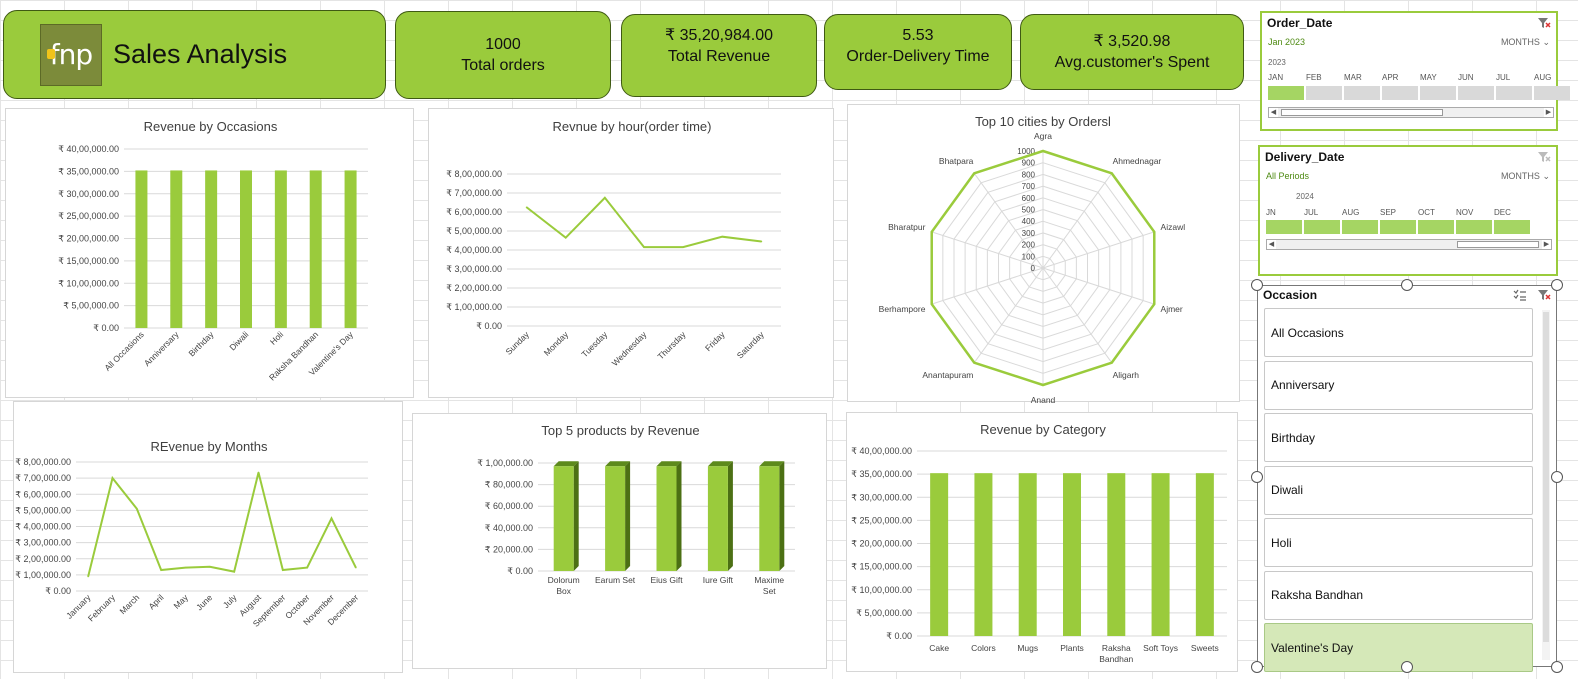 The height and width of the screenshot is (679, 1578). Describe the element at coordinates (43, 575) in the screenshot. I see `y-tick-label: ₹ 1,00,000.00` at that location.